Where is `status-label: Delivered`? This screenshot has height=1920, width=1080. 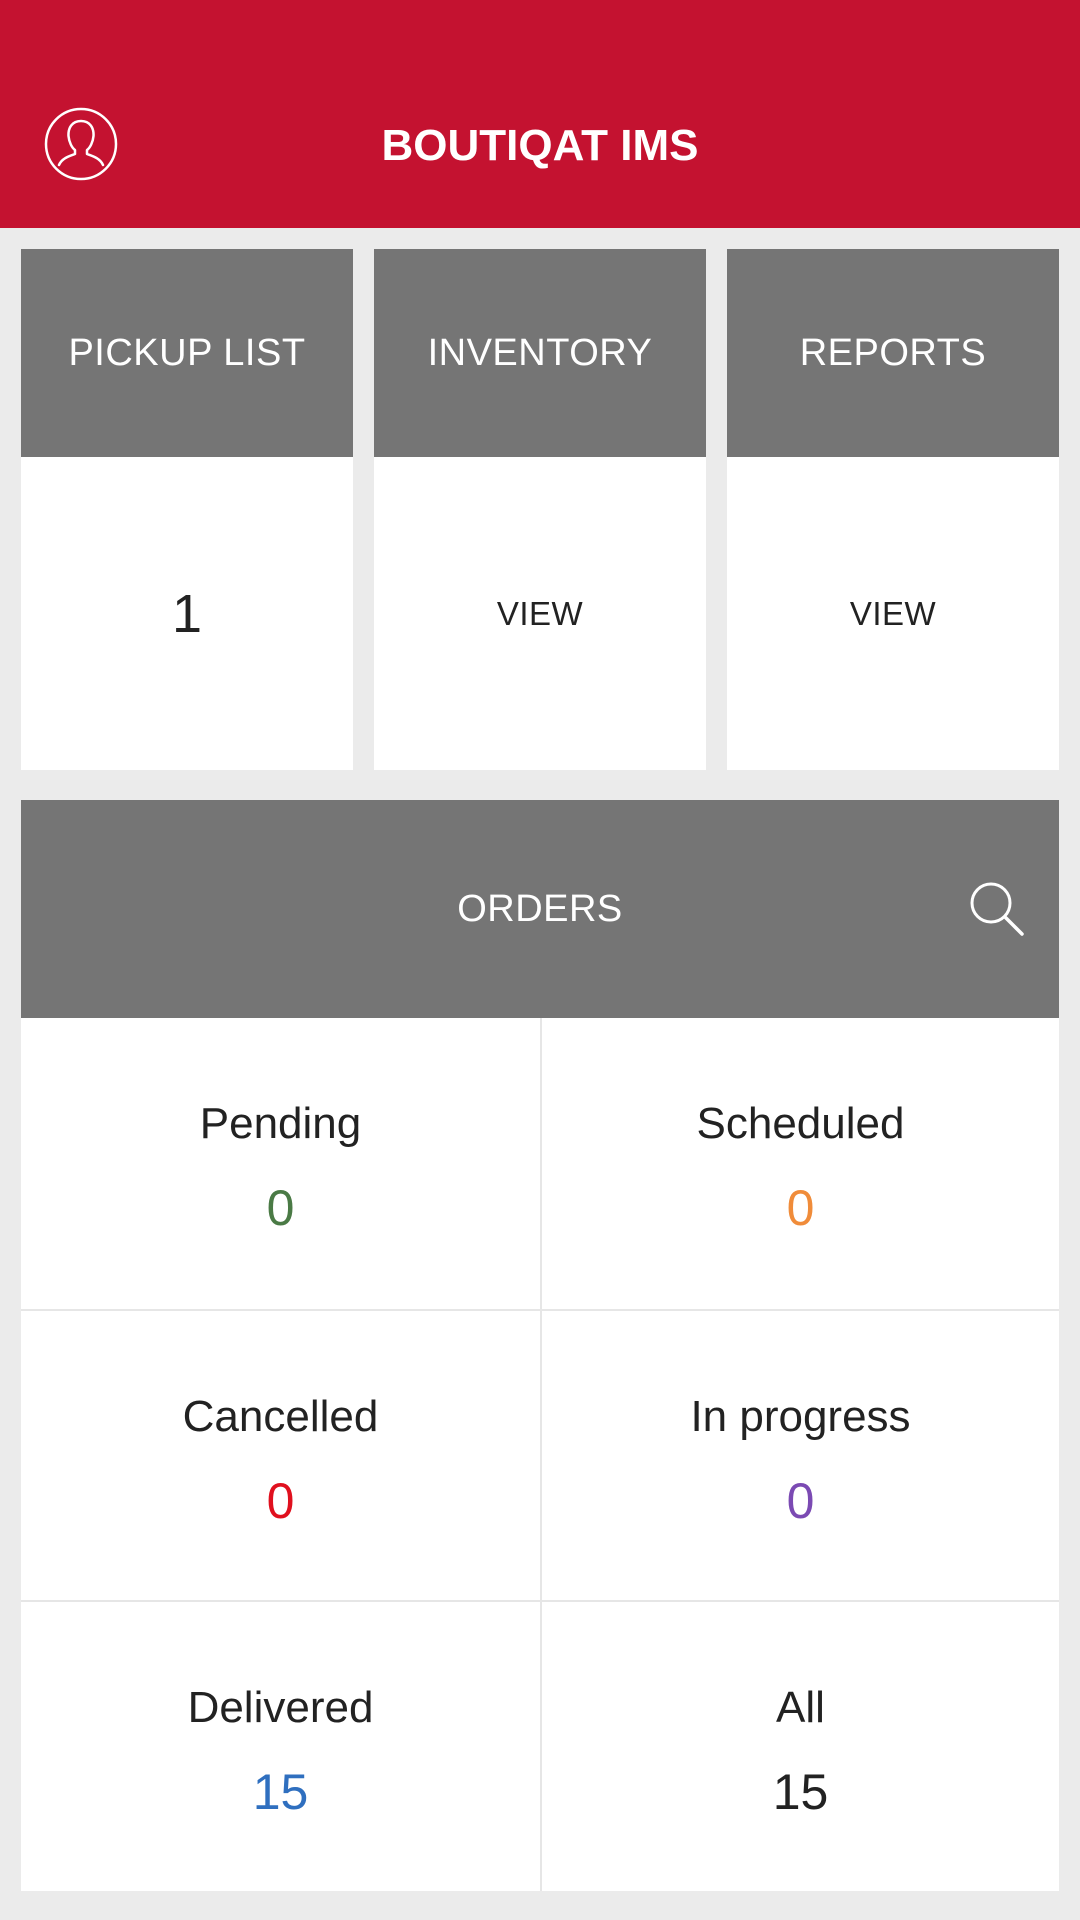 status-label: Delivered is located at coordinates (280, 1707).